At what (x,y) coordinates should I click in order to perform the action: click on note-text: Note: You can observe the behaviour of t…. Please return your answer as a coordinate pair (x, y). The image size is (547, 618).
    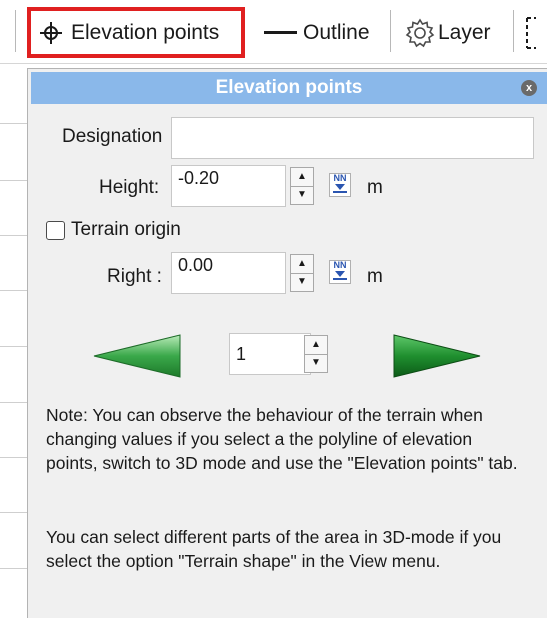
    Looking at the image, I should click on (282, 439).